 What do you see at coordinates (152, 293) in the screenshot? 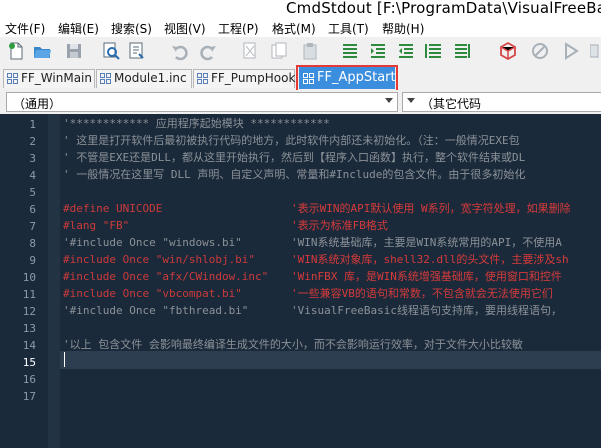
I see `code-line: #include Once "vbcompat.bi"` at bounding box center [152, 293].